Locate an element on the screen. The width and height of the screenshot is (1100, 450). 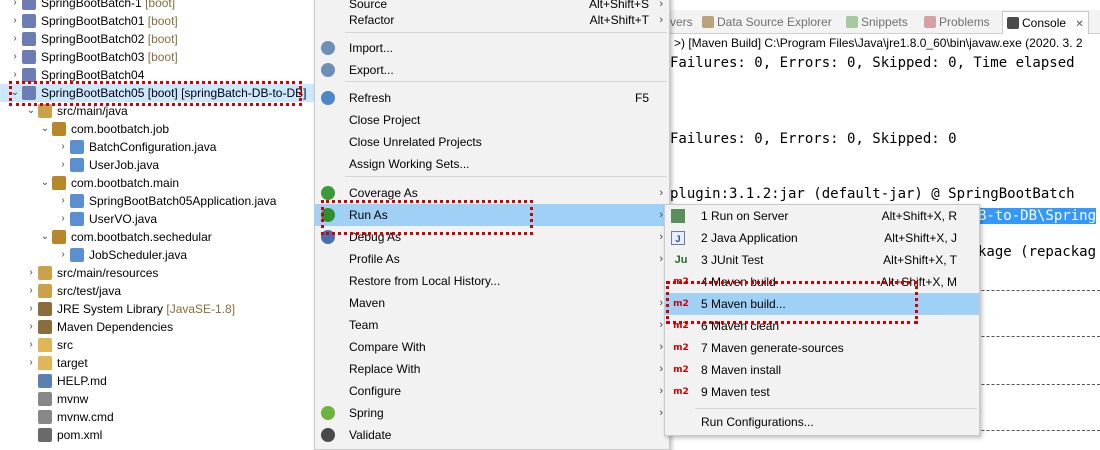
tree-item: › src is located at coordinates (159, 345).